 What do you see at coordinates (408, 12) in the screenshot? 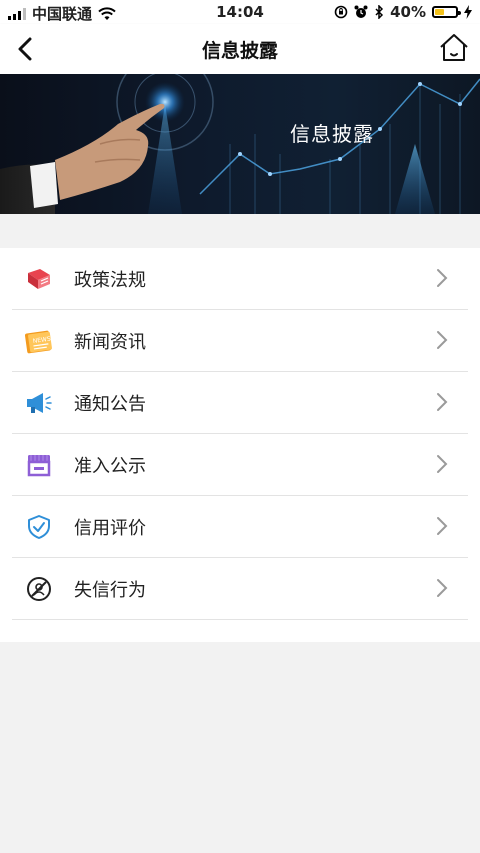
I see `battery-percent: 40%` at bounding box center [408, 12].